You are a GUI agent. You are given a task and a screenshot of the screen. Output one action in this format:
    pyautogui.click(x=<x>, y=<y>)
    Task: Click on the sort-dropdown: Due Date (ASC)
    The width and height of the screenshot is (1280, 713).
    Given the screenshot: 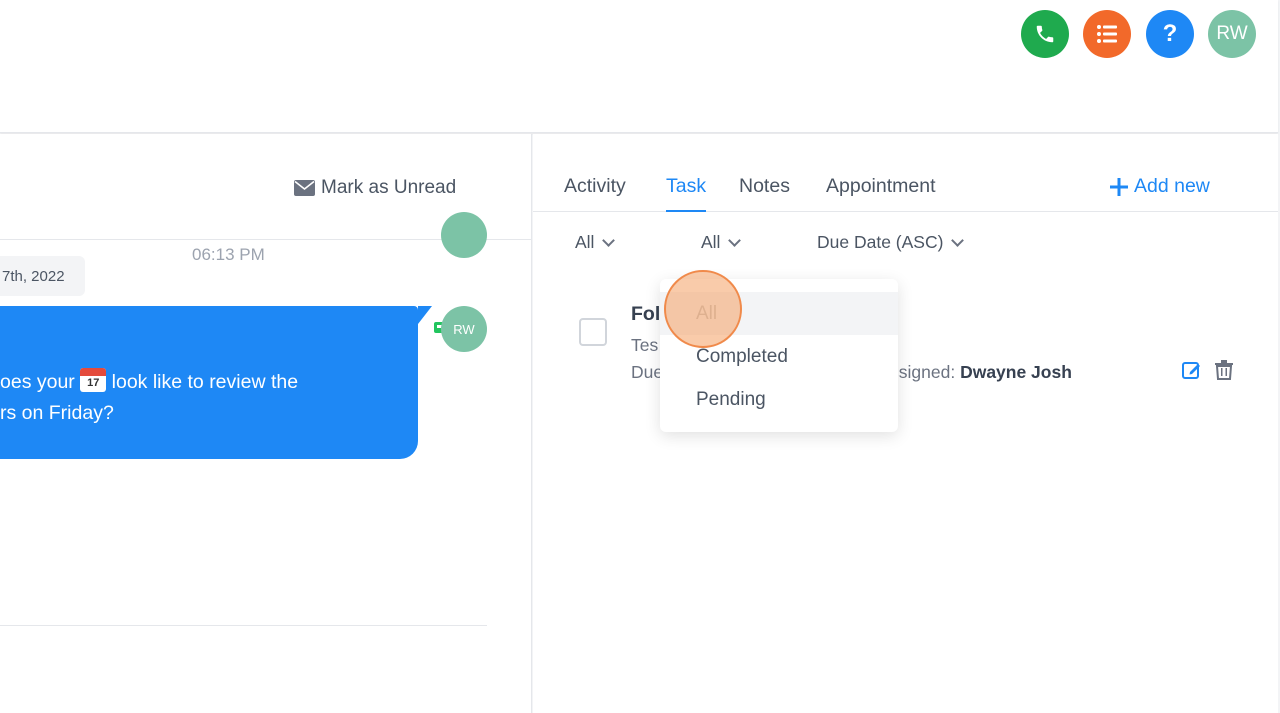 What is the action you would take?
    pyautogui.click(x=891, y=242)
    